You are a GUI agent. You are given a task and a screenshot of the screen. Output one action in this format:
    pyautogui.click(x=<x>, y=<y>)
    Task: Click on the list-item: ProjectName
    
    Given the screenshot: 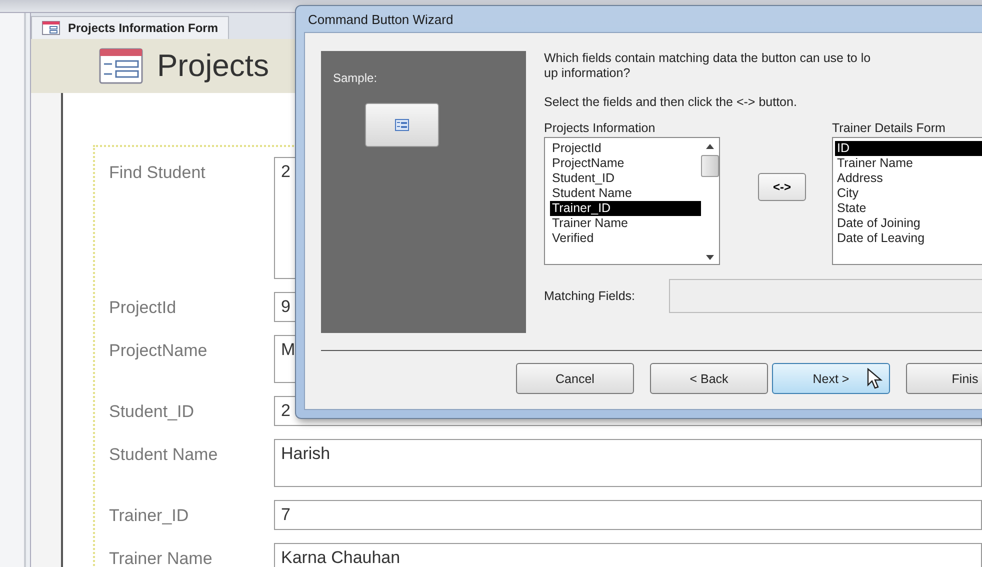 What is the action you would take?
    pyautogui.click(x=625, y=163)
    